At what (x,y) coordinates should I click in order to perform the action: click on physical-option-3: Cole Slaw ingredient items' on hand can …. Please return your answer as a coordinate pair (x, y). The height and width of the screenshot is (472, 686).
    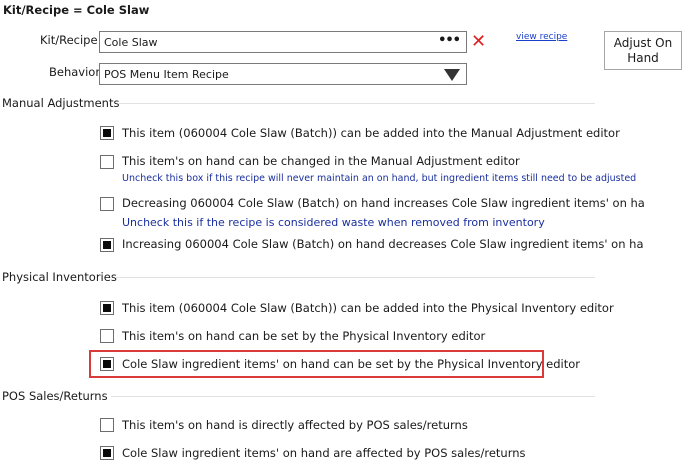
    Looking at the image, I should click on (351, 364).